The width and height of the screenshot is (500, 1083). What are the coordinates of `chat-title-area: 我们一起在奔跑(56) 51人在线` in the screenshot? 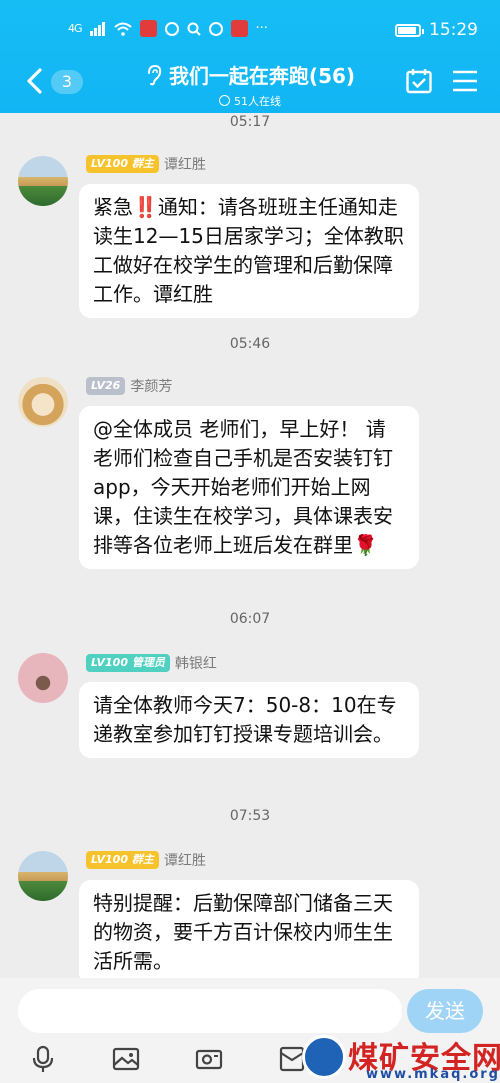 It's located at (250, 84).